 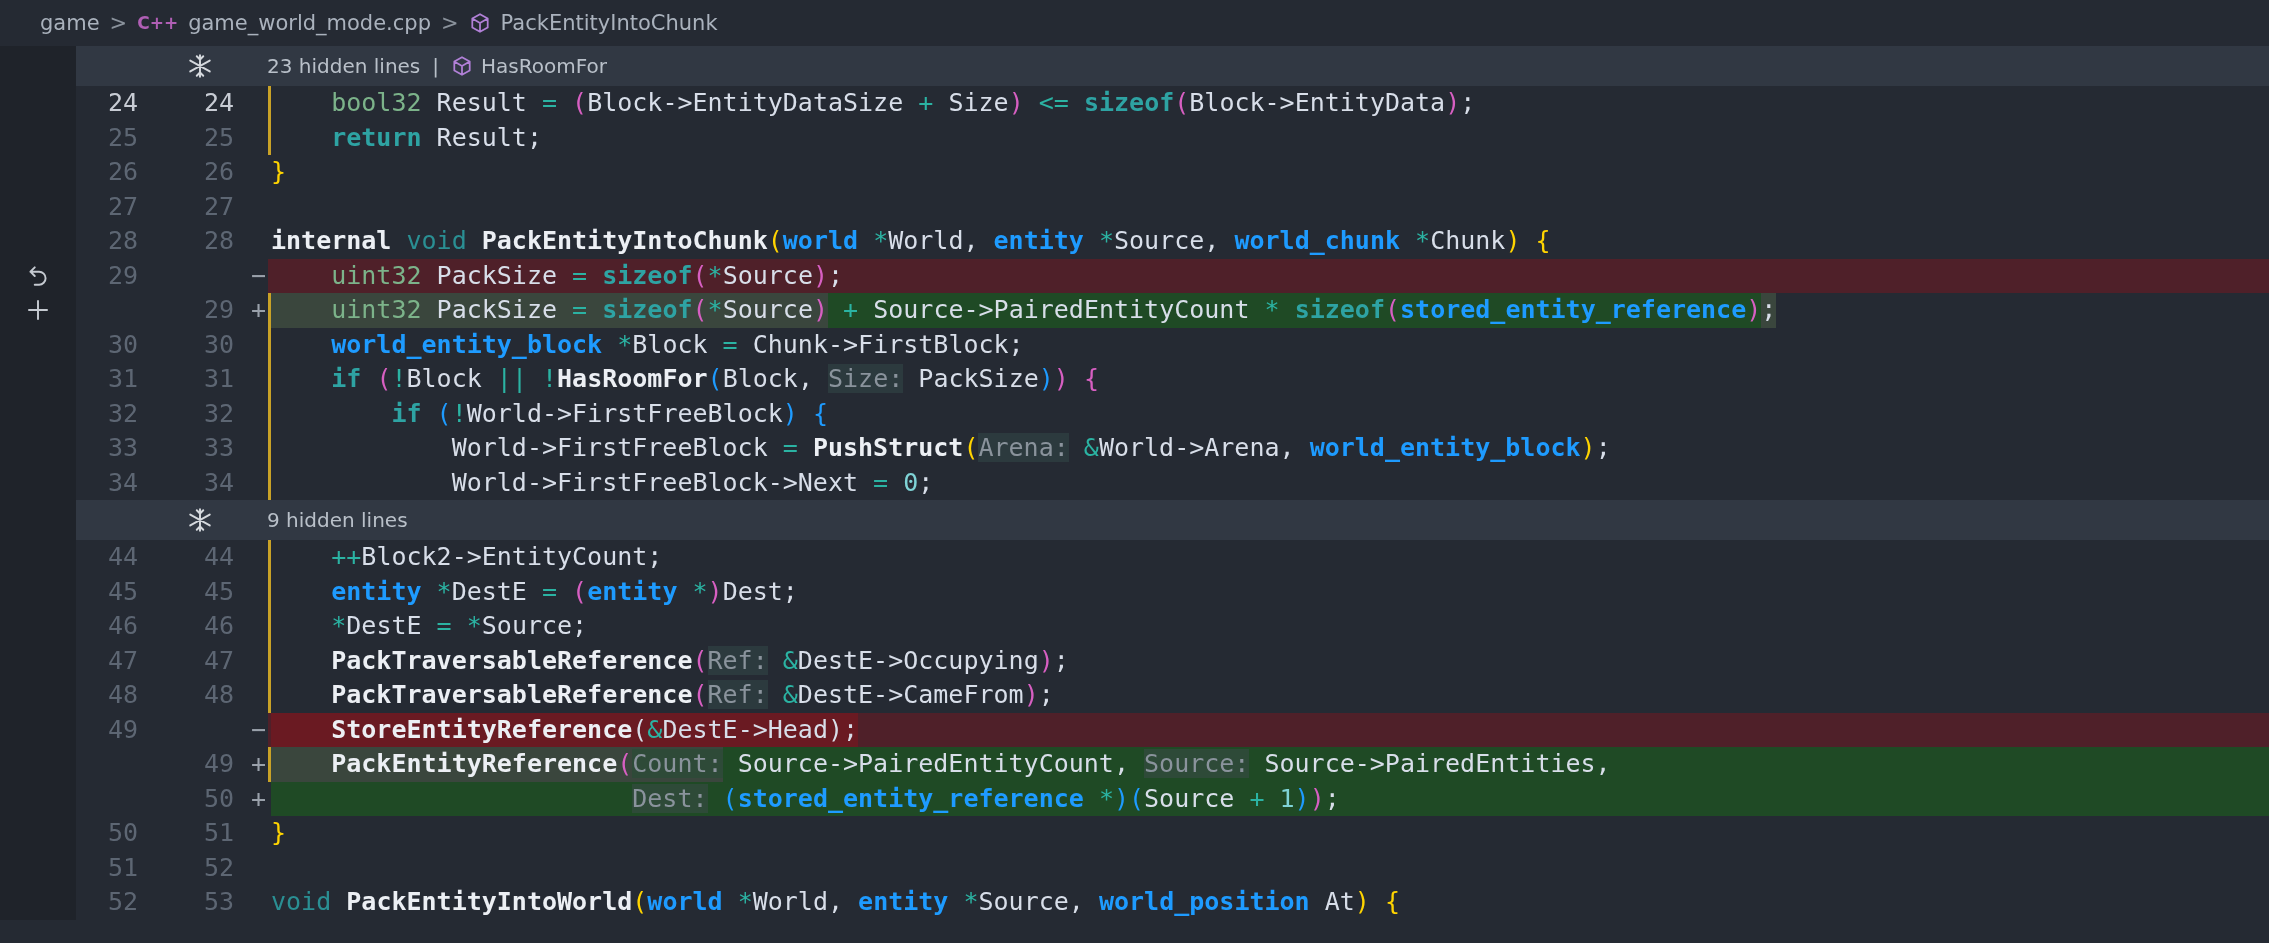 What do you see at coordinates (158, 23) in the screenshot?
I see `cpp-file-icon: C++` at bounding box center [158, 23].